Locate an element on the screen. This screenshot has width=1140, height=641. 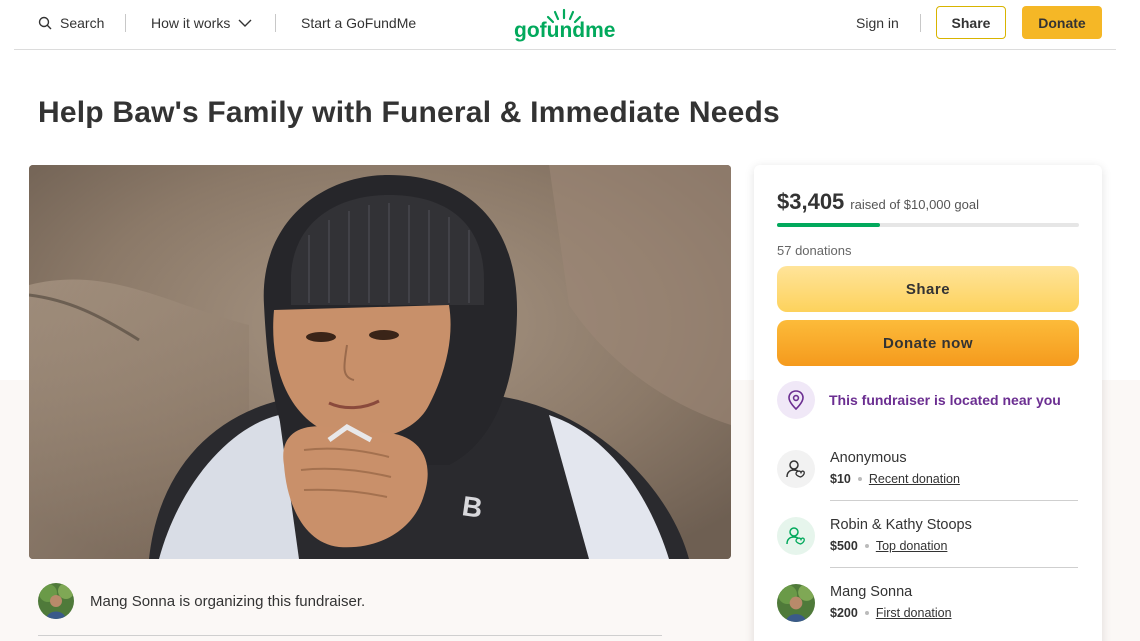
donor-meta: $10 Recent donation is located at coordinates (895, 479).